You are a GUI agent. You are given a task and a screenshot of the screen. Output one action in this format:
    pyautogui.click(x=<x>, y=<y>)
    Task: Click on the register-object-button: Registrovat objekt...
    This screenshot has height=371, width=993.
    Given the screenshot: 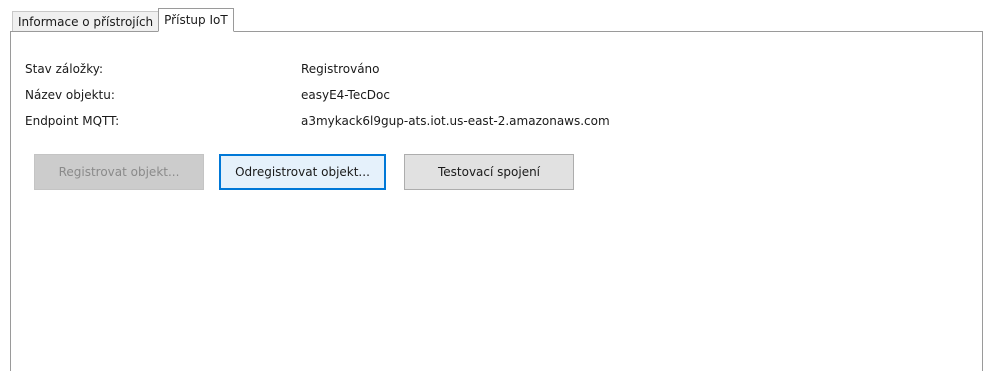 What is the action you would take?
    pyautogui.click(x=119, y=172)
    